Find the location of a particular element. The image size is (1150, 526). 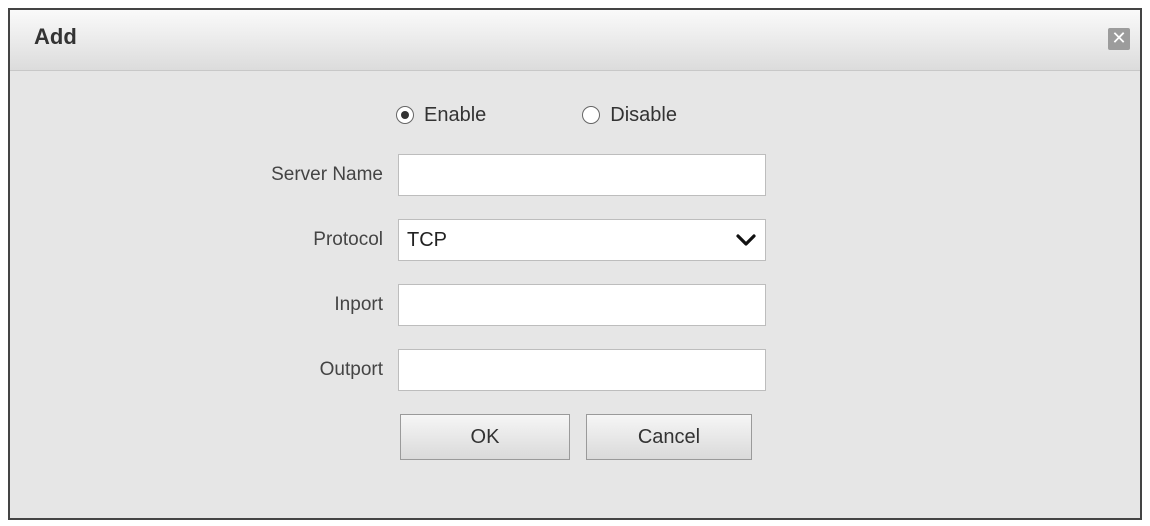

outport-row: Outport is located at coordinates (575, 370).